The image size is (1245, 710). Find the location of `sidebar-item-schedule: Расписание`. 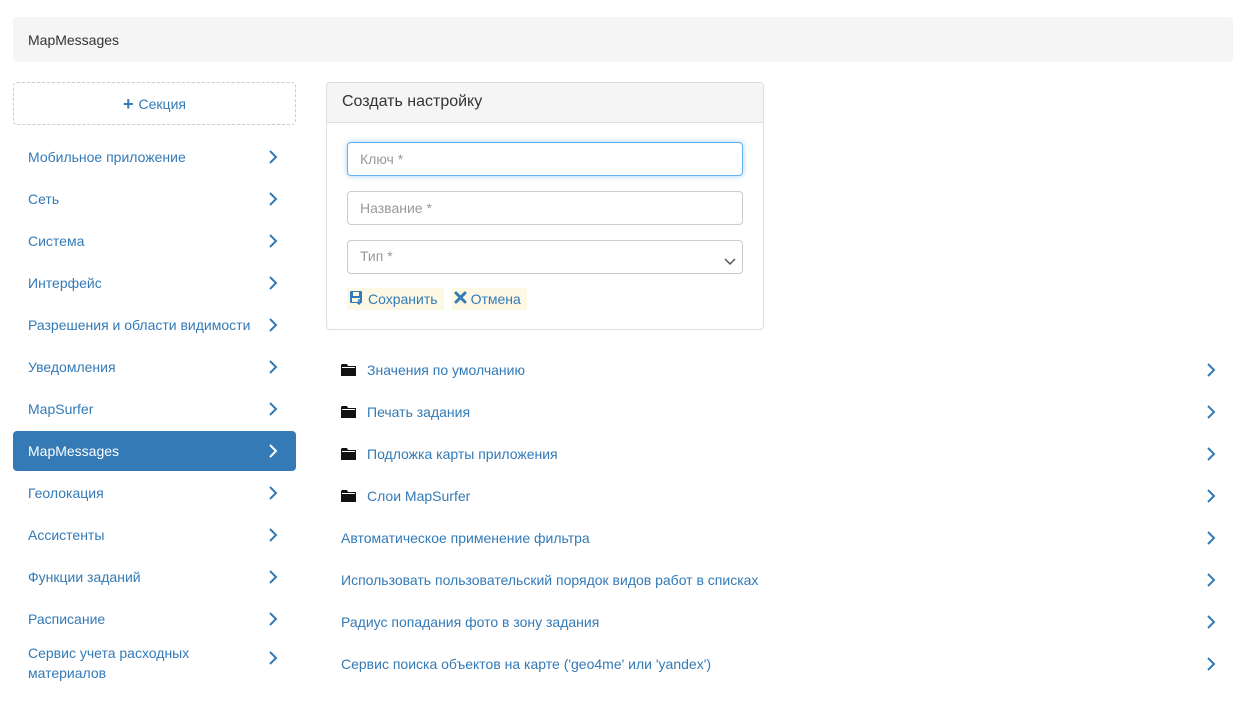

sidebar-item-schedule: Расписание is located at coordinates (154, 619).